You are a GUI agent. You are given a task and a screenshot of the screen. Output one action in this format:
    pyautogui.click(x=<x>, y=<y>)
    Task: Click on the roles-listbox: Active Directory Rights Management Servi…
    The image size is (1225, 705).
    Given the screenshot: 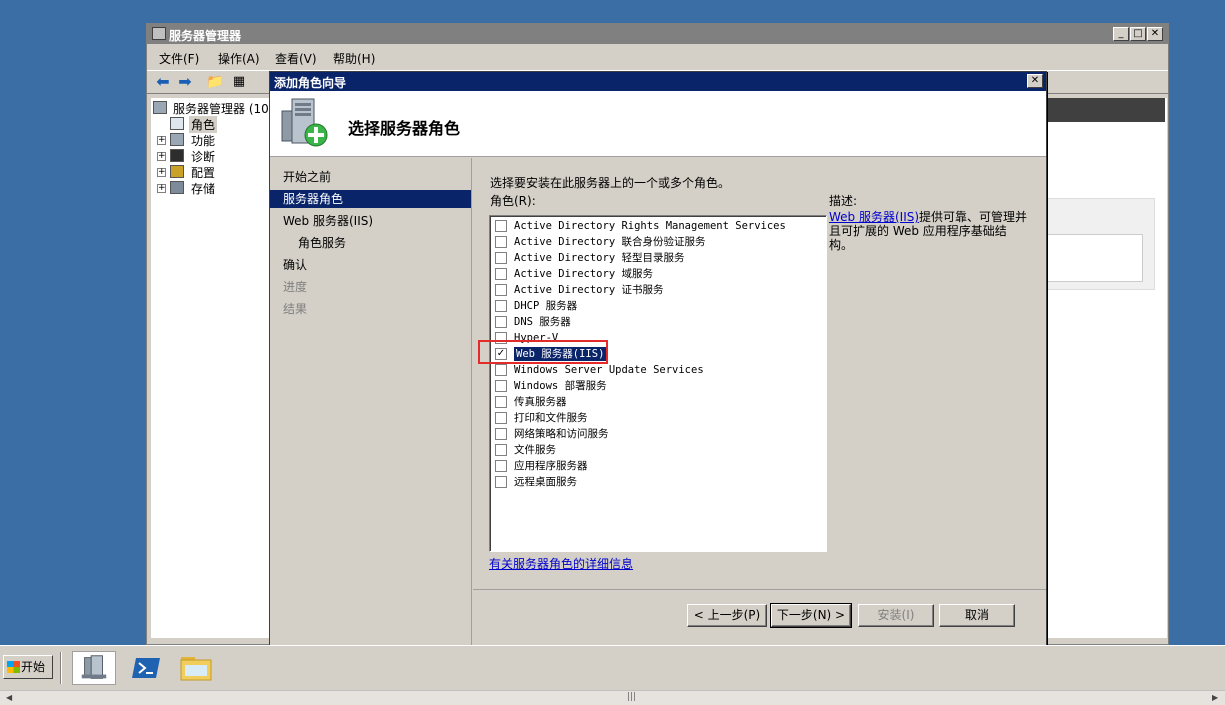 What is the action you would take?
    pyautogui.click(x=658, y=383)
    